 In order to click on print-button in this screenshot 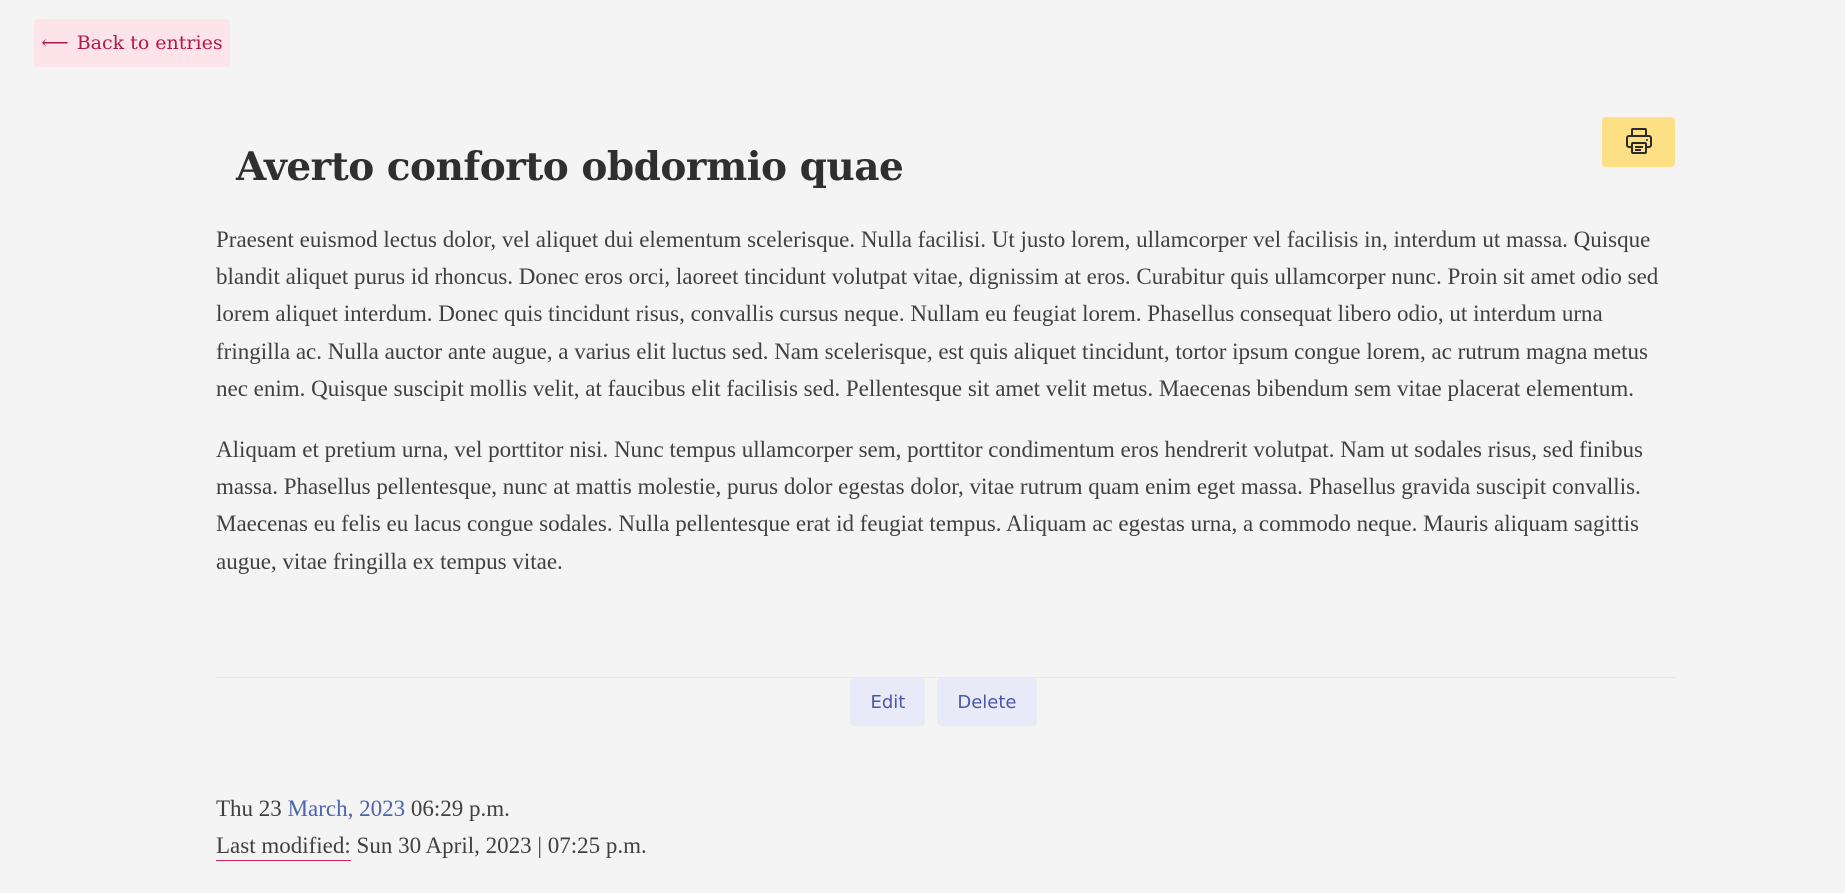, I will do `click(1638, 142)`.